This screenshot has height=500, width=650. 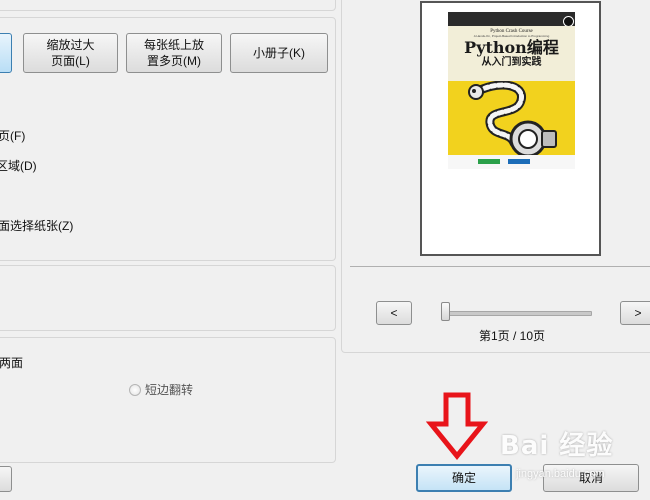 What do you see at coordinates (70, 53) in the screenshot?
I see `shrink-oversized-pages-button: 缩放过大 页面(L)` at bounding box center [70, 53].